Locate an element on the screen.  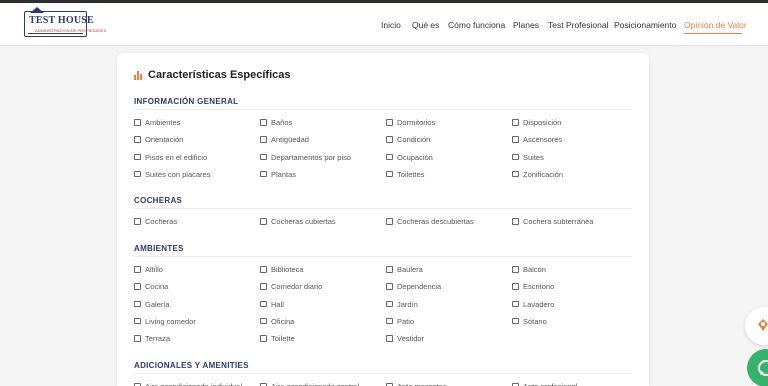
feature-option-label: Ocupación is located at coordinates (415, 157).